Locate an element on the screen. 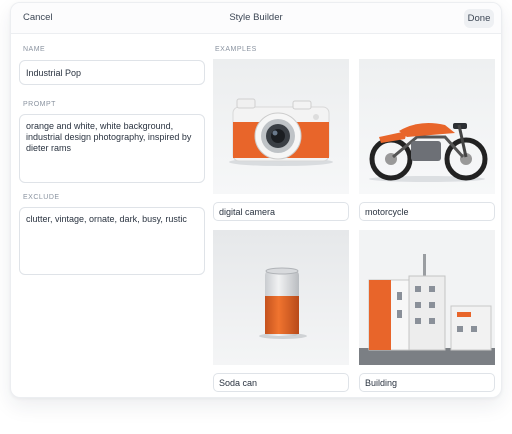  name-label: NAME is located at coordinates (34, 49).